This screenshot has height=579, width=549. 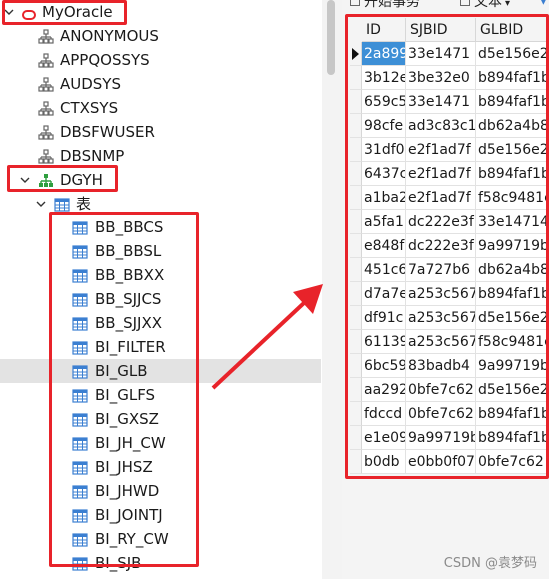 I want to click on cell-id: fdccd, so click(x=384, y=414).